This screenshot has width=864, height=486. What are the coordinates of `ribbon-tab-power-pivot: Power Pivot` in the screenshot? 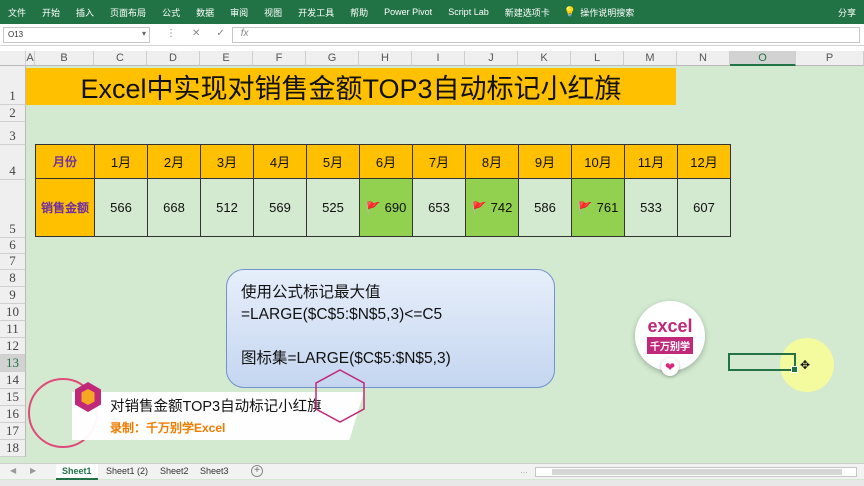 It's located at (408, 12).